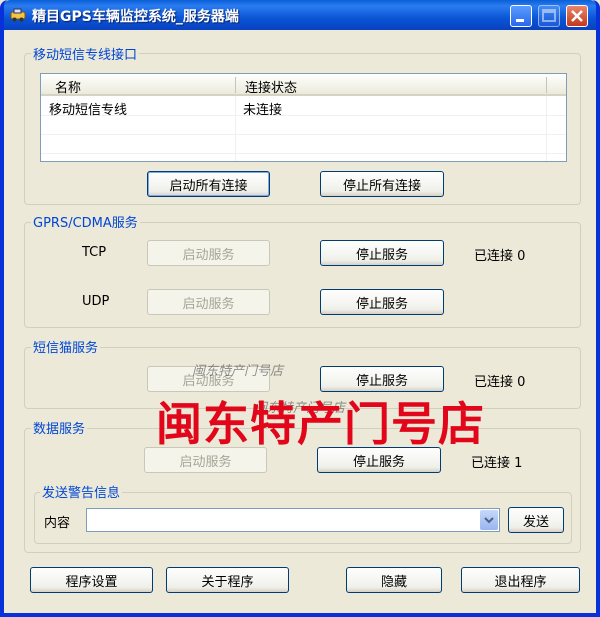  Describe the element at coordinates (320, 424) in the screenshot. I see `watermark-text: 闽东特产门号店` at that location.